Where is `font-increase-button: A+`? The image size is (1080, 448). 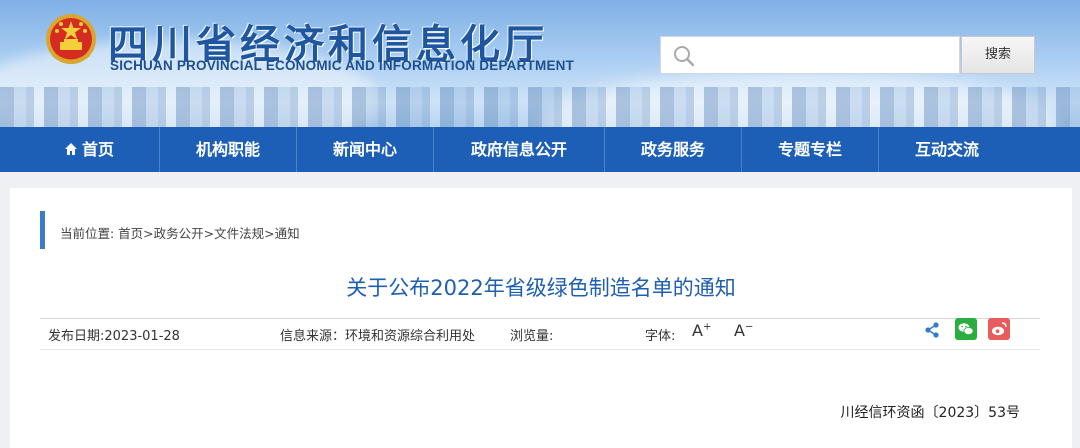
font-increase-button: A+ is located at coordinates (701, 330).